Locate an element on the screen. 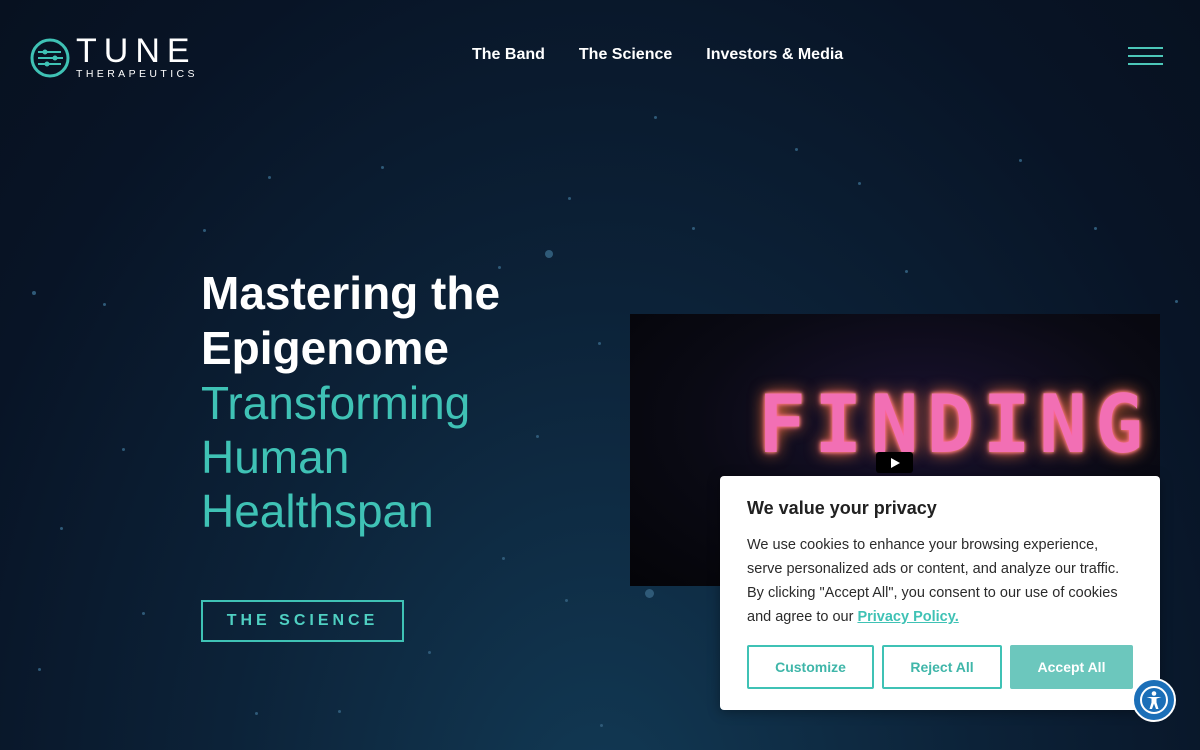 The width and height of the screenshot is (1200, 750). accept-all-button: Accept All is located at coordinates (1071, 667).